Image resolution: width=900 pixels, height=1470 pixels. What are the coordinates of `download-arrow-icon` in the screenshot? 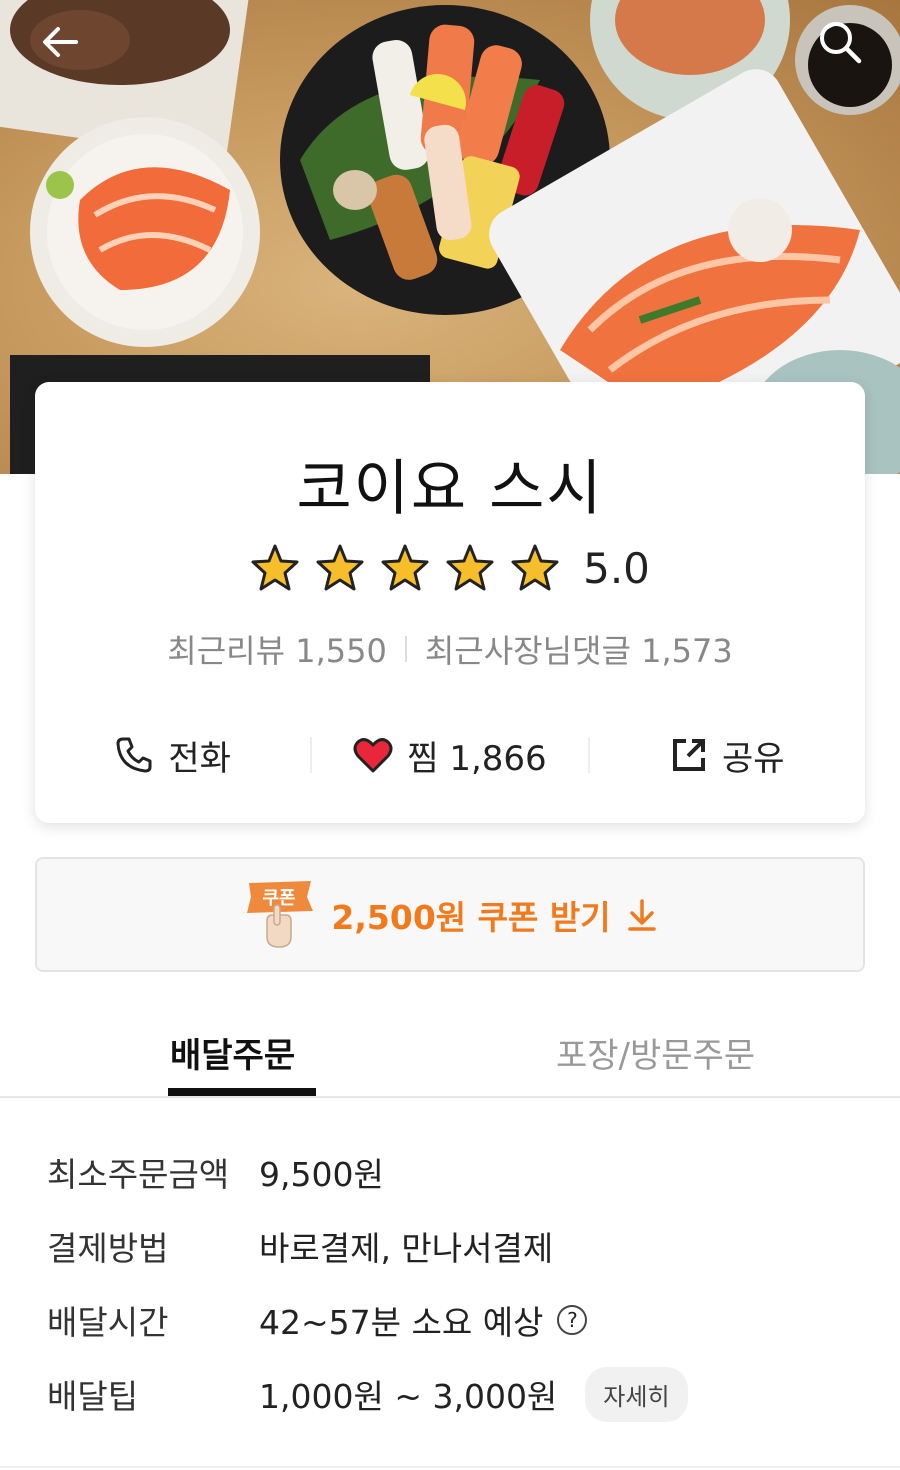 It's located at (641, 914).